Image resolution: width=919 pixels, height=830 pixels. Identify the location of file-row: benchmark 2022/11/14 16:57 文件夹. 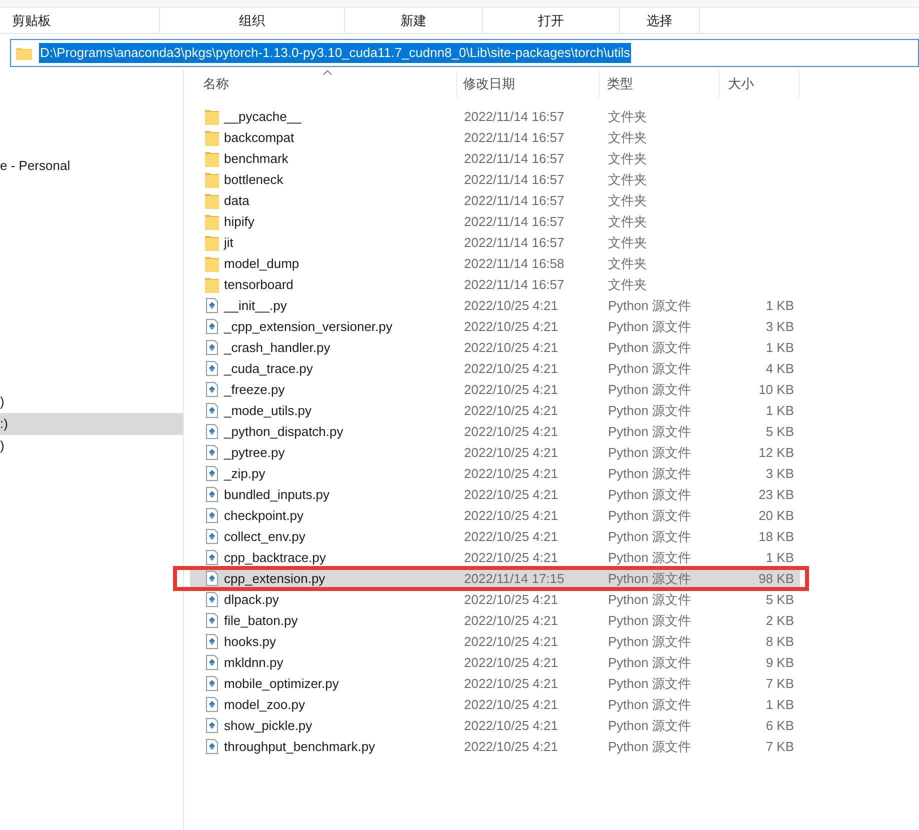
(495, 158).